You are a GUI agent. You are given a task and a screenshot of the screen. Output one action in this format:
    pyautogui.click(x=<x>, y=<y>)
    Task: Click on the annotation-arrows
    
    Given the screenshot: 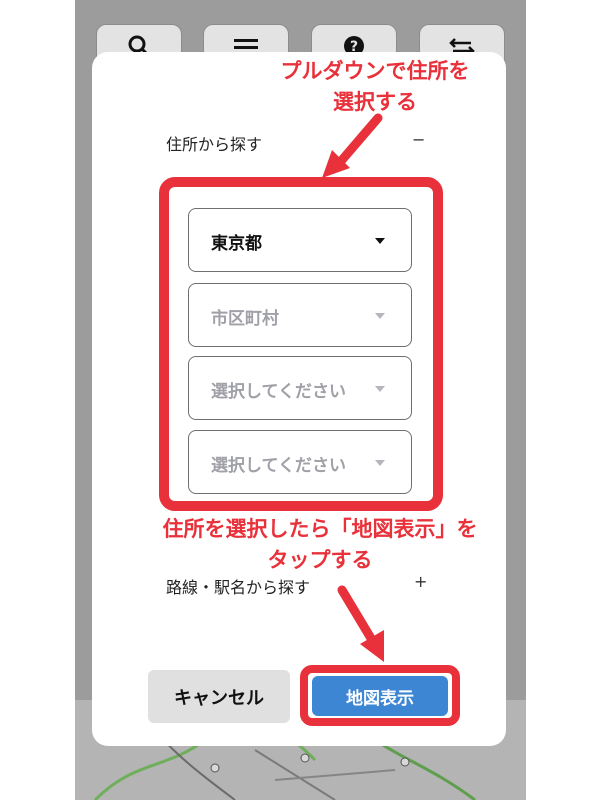 What is the action you would take?
    pyautogui.click(x=353, y=387)
    